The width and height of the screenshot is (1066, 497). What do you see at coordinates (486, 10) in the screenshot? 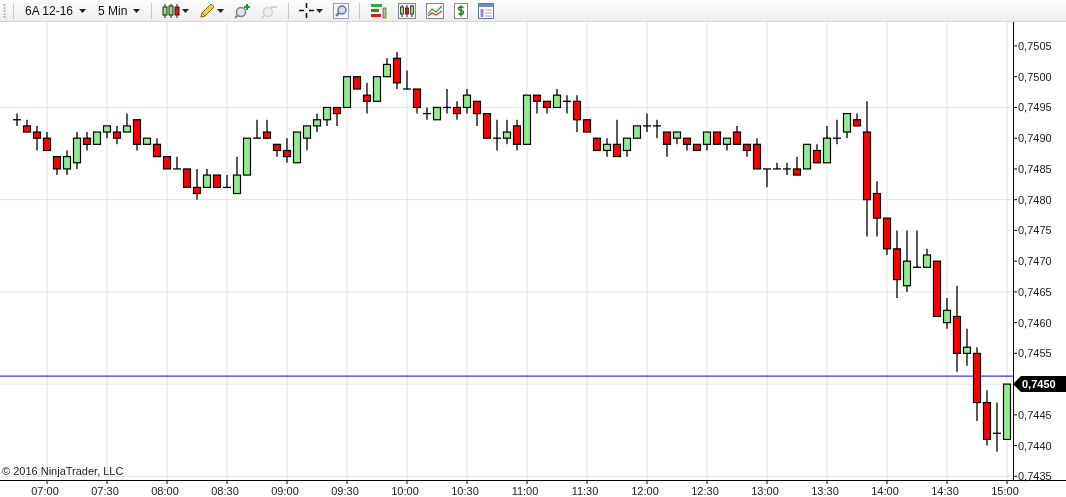
I see `window-icon` at bounding box center [486, 10].